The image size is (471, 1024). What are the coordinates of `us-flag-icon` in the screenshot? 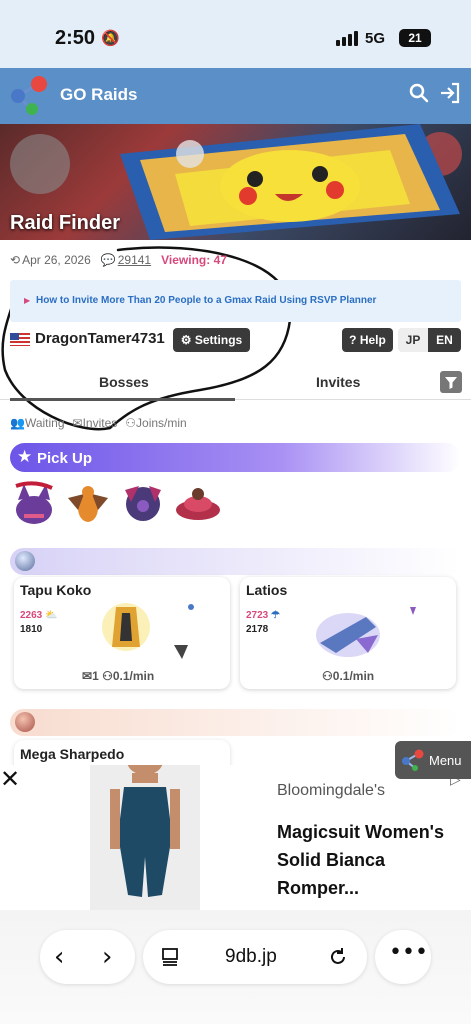 It's located at (20, 339).